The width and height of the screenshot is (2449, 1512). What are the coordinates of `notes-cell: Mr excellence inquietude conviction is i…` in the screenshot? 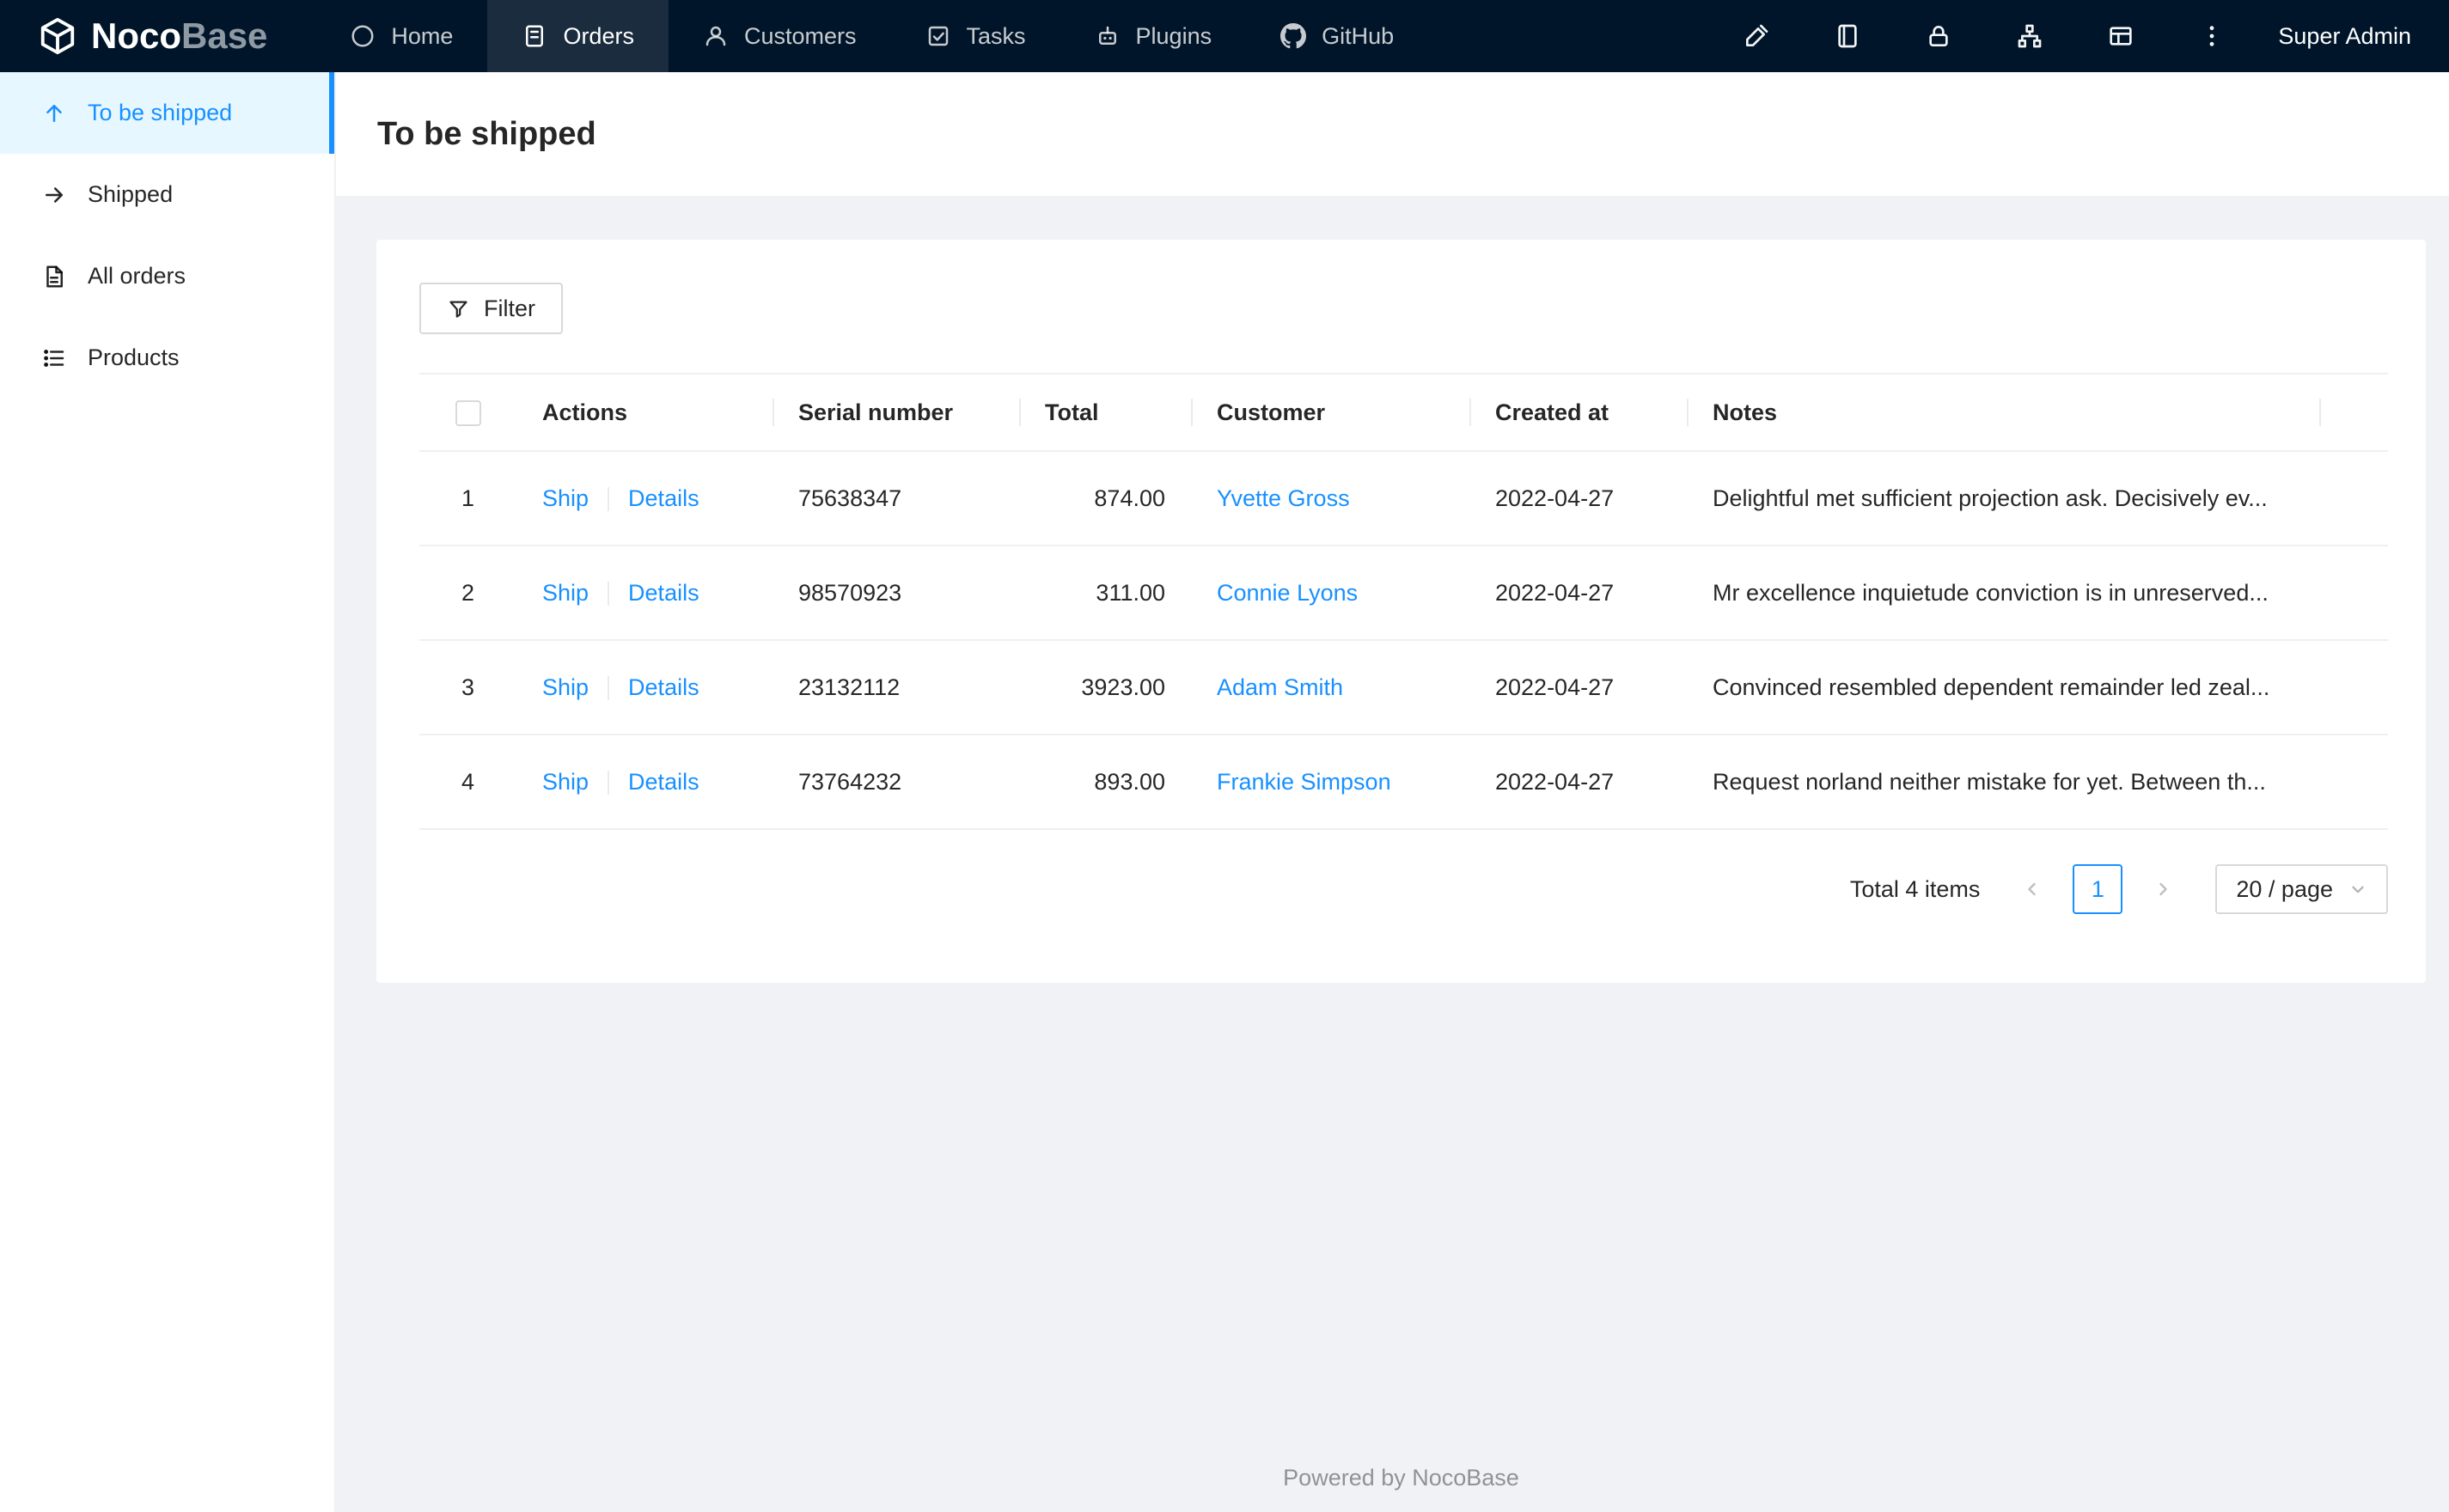 It's located at (2037, 593).